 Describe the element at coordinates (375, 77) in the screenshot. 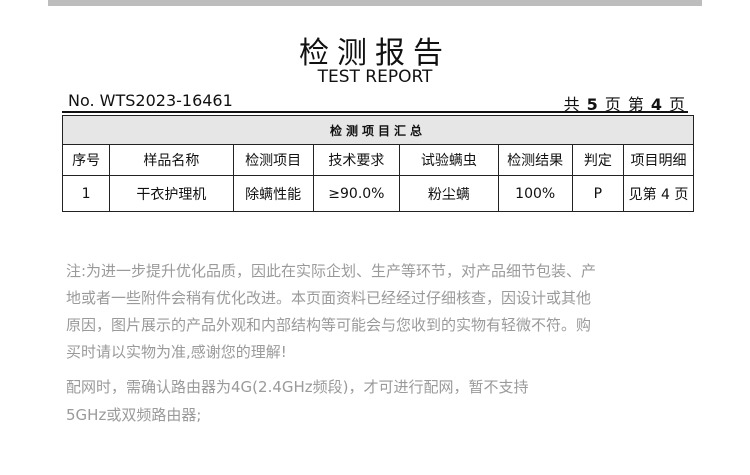

I see `report-title-english: TEST REPORT` at that location.